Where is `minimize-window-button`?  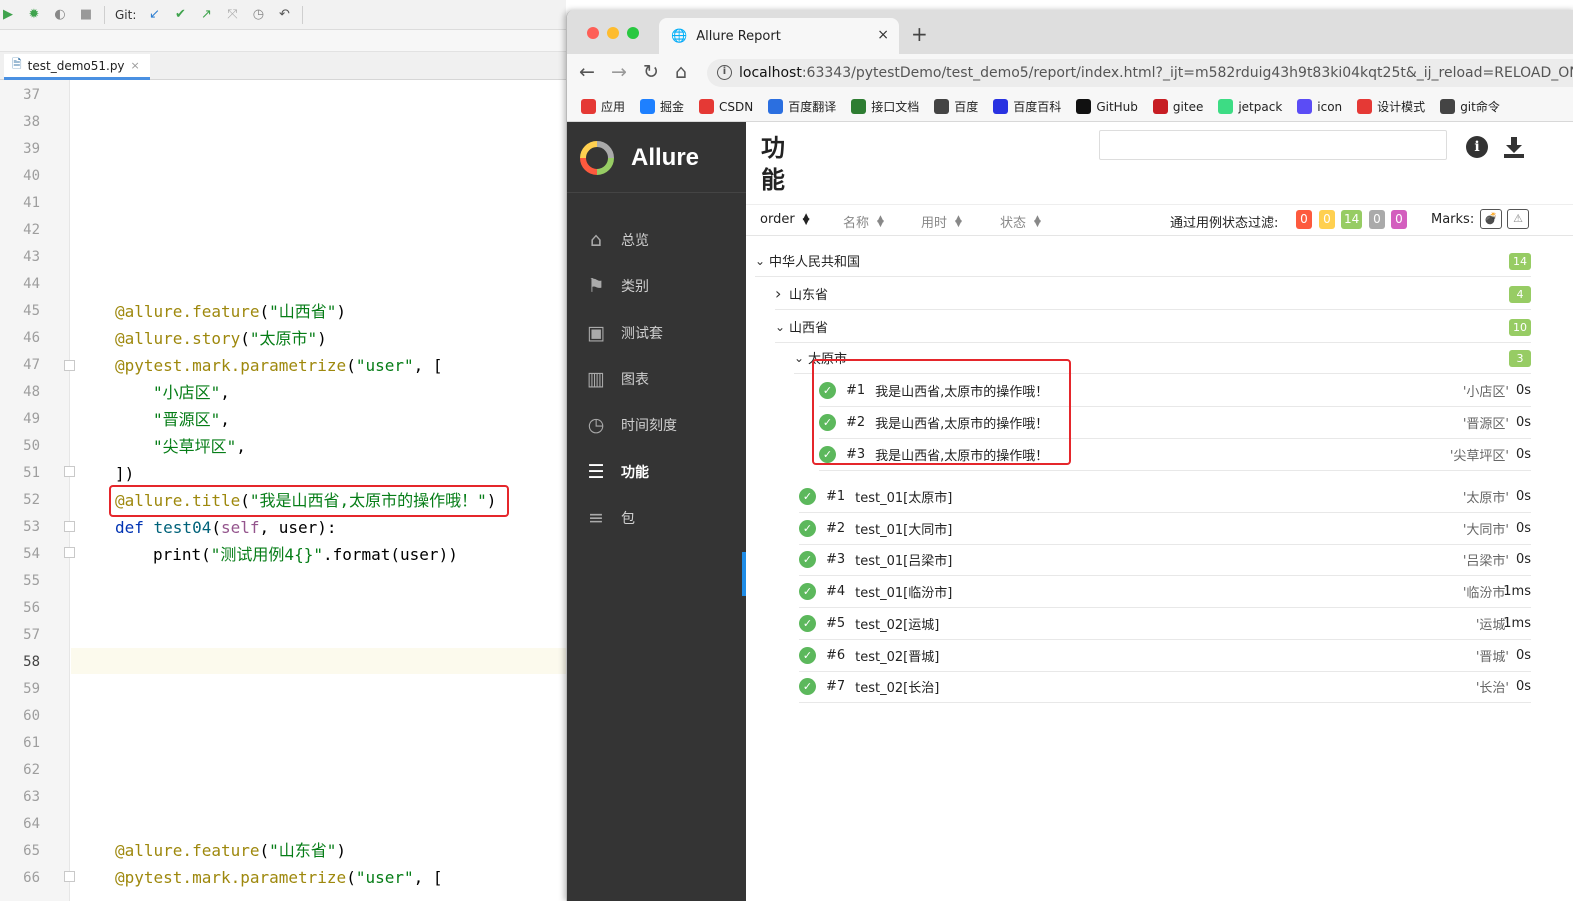 minimize-window-button is located at coordinates (613, 33).